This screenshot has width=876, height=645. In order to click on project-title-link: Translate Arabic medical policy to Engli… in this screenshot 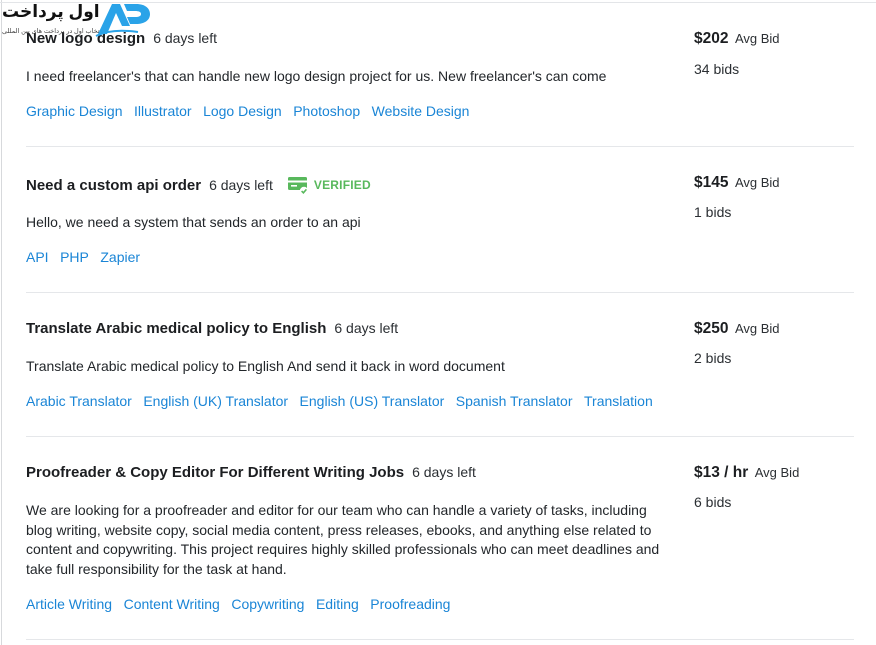, I will do `click(176, 328)`.